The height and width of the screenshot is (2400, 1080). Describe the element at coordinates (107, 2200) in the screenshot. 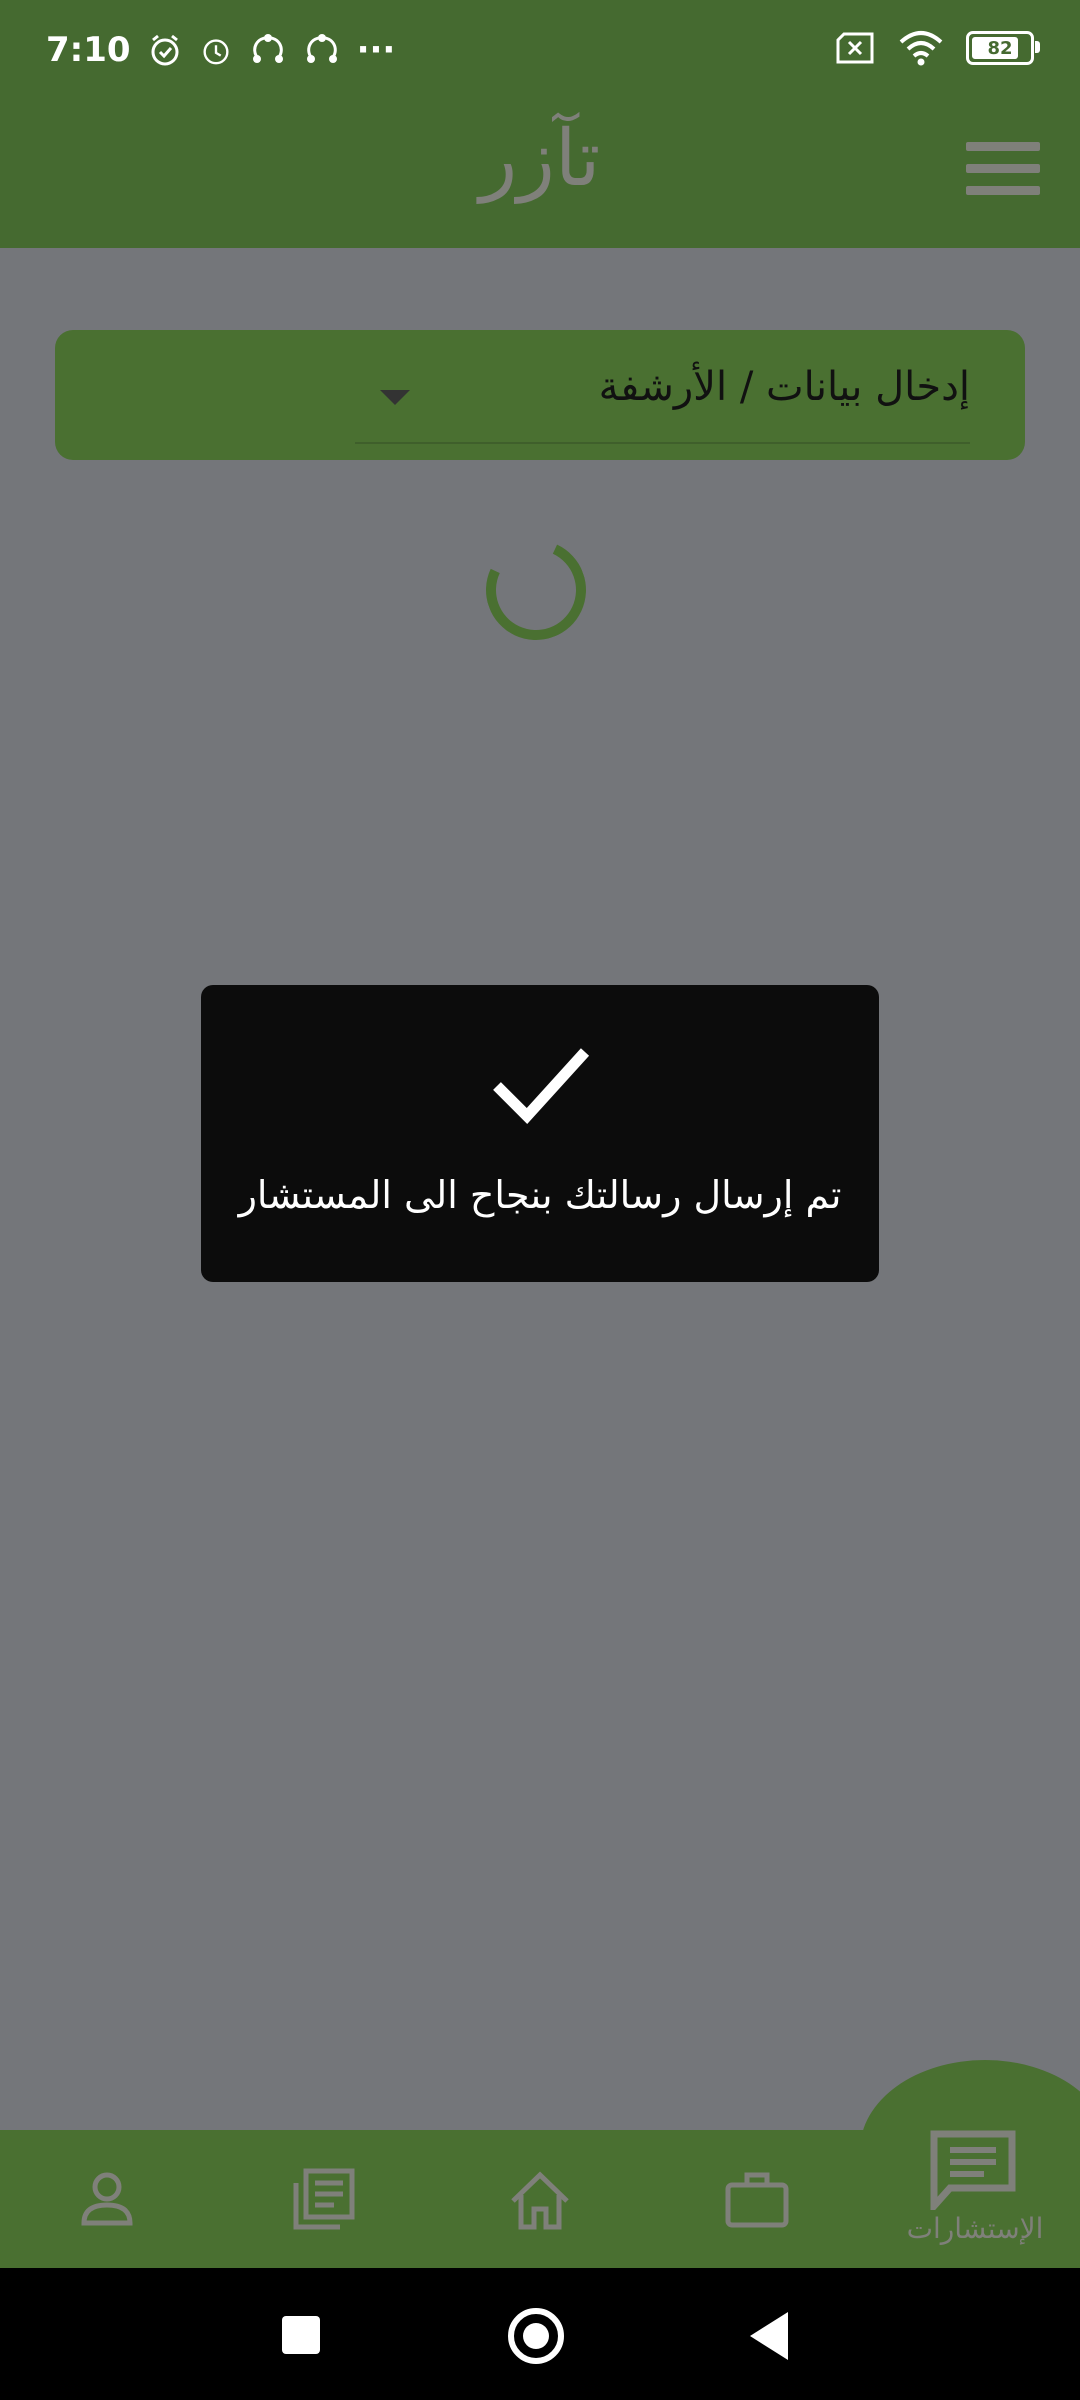

I see `profile-icon` at that location.